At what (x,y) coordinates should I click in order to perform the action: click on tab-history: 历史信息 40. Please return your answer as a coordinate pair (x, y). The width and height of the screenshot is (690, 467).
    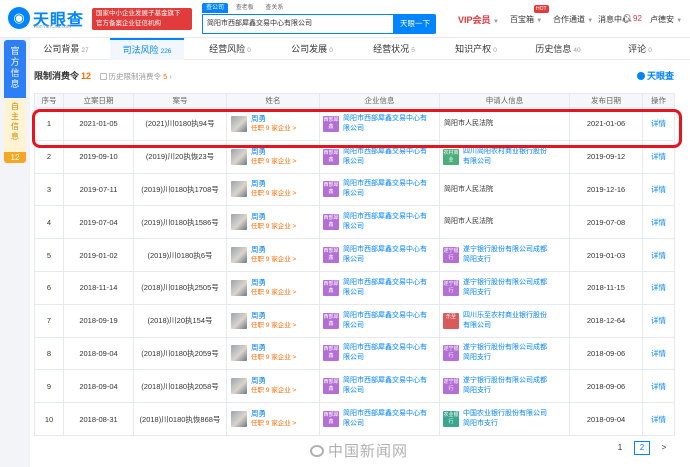
    Looking at the image, I should click on (558, 49).